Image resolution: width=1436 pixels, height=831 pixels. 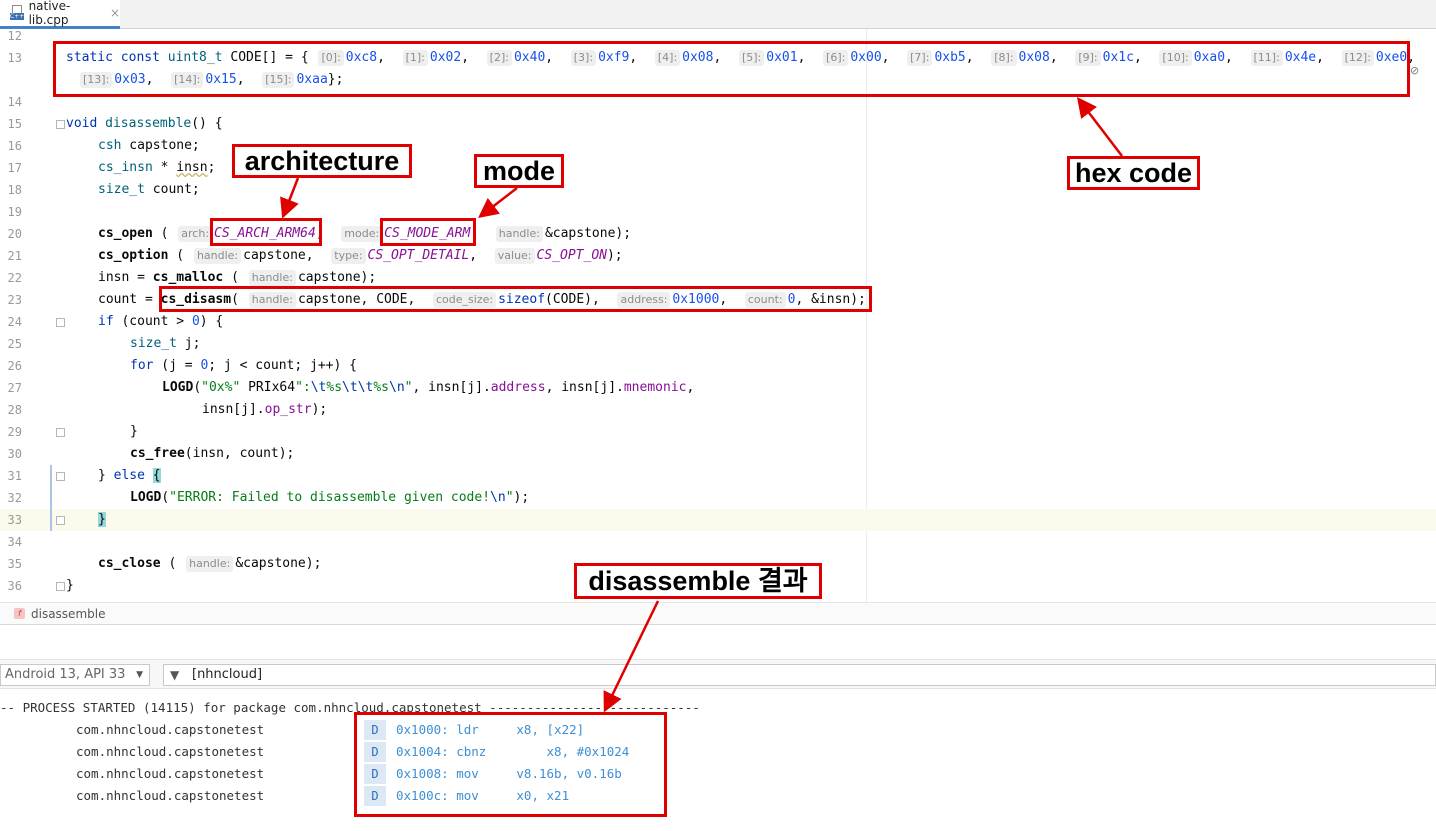 I want to click on line-number: 34, so click(x=14, y=542).